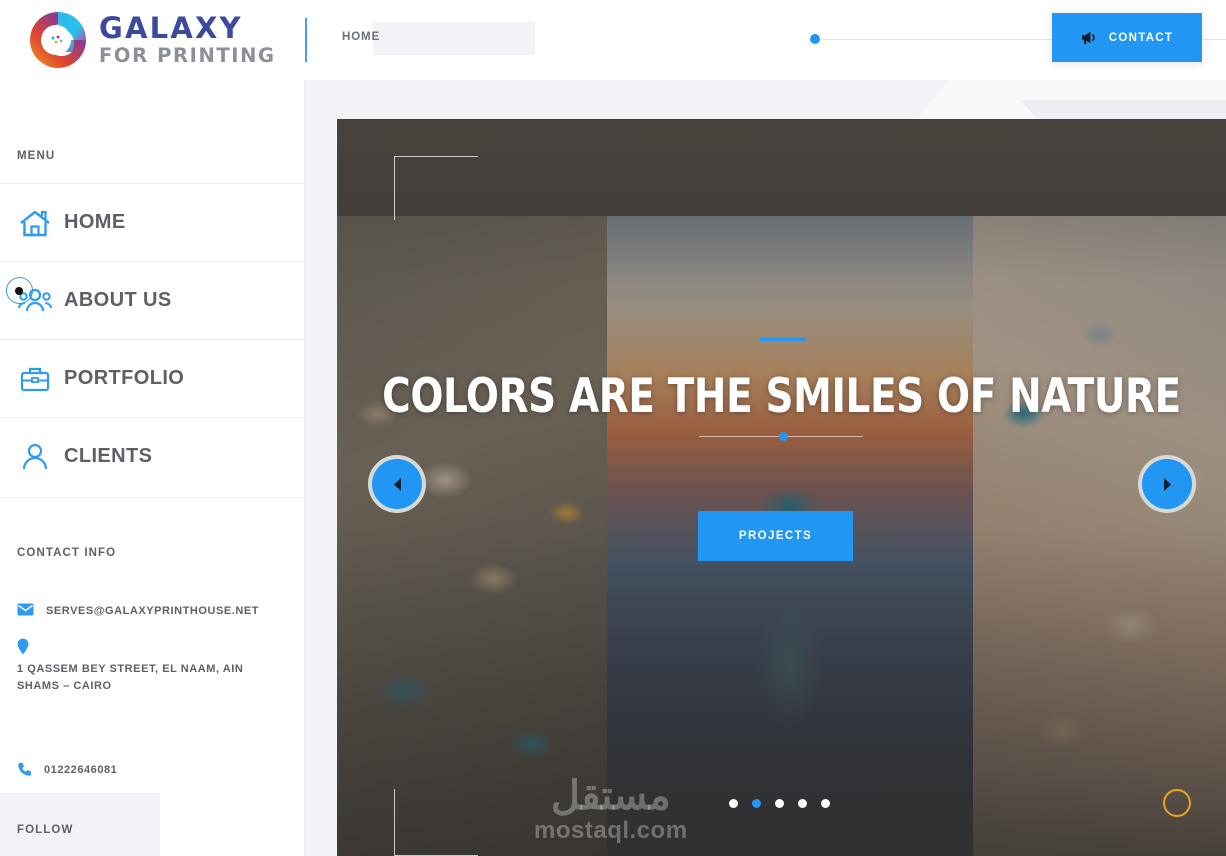  Describe the element at coordinates (187, 55) in the screenshot. I see `brand-subtitle: FOR PRINTING` at that location.